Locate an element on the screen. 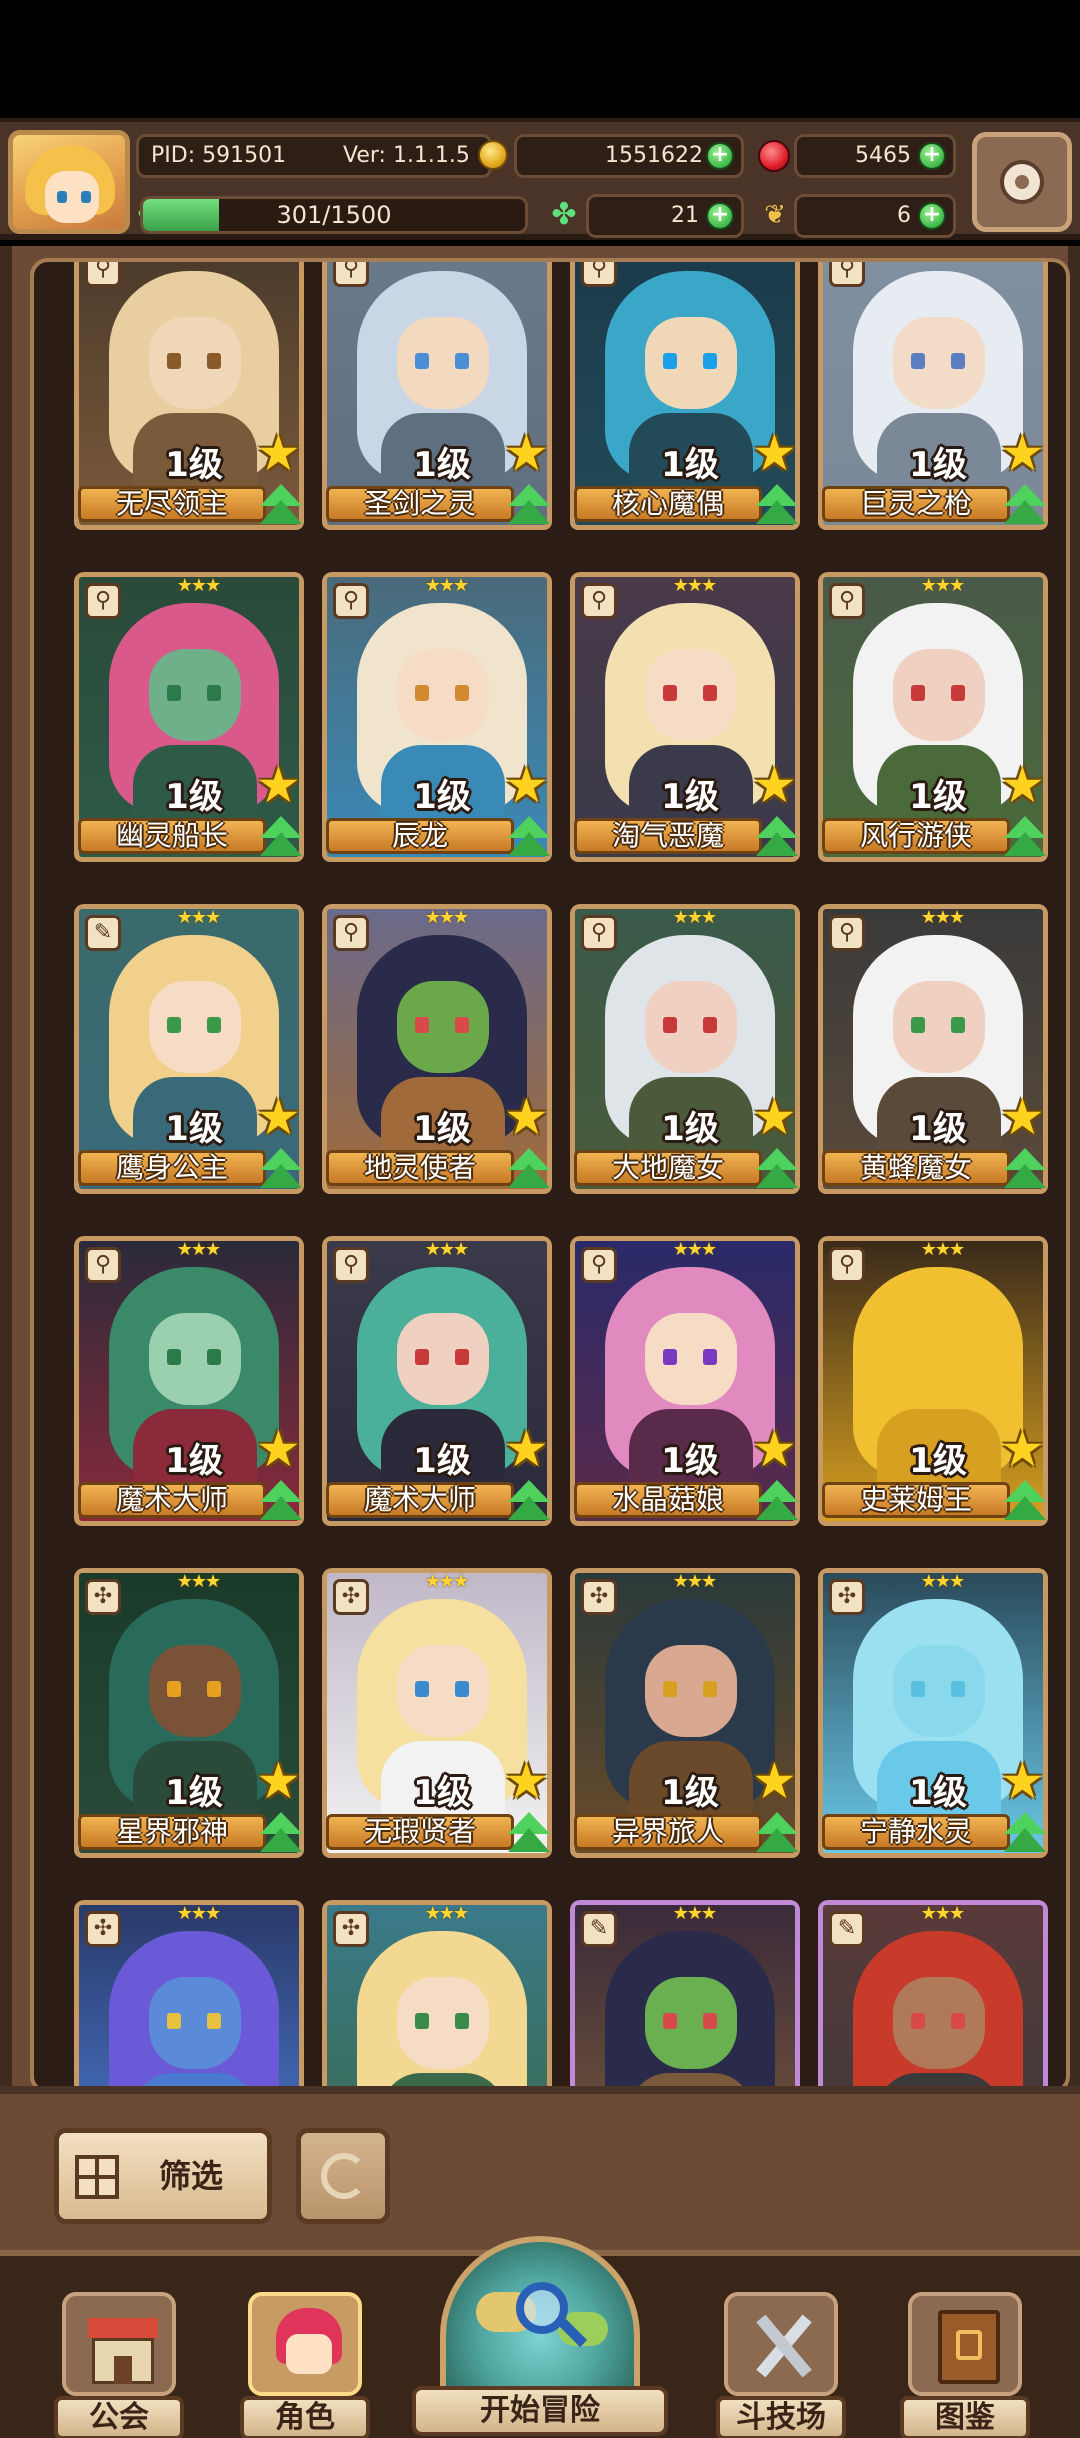 Image resolution: width=1080 pixels, height=2438 pixels. feather-amount: 6 is located at coordinates (904, 215).